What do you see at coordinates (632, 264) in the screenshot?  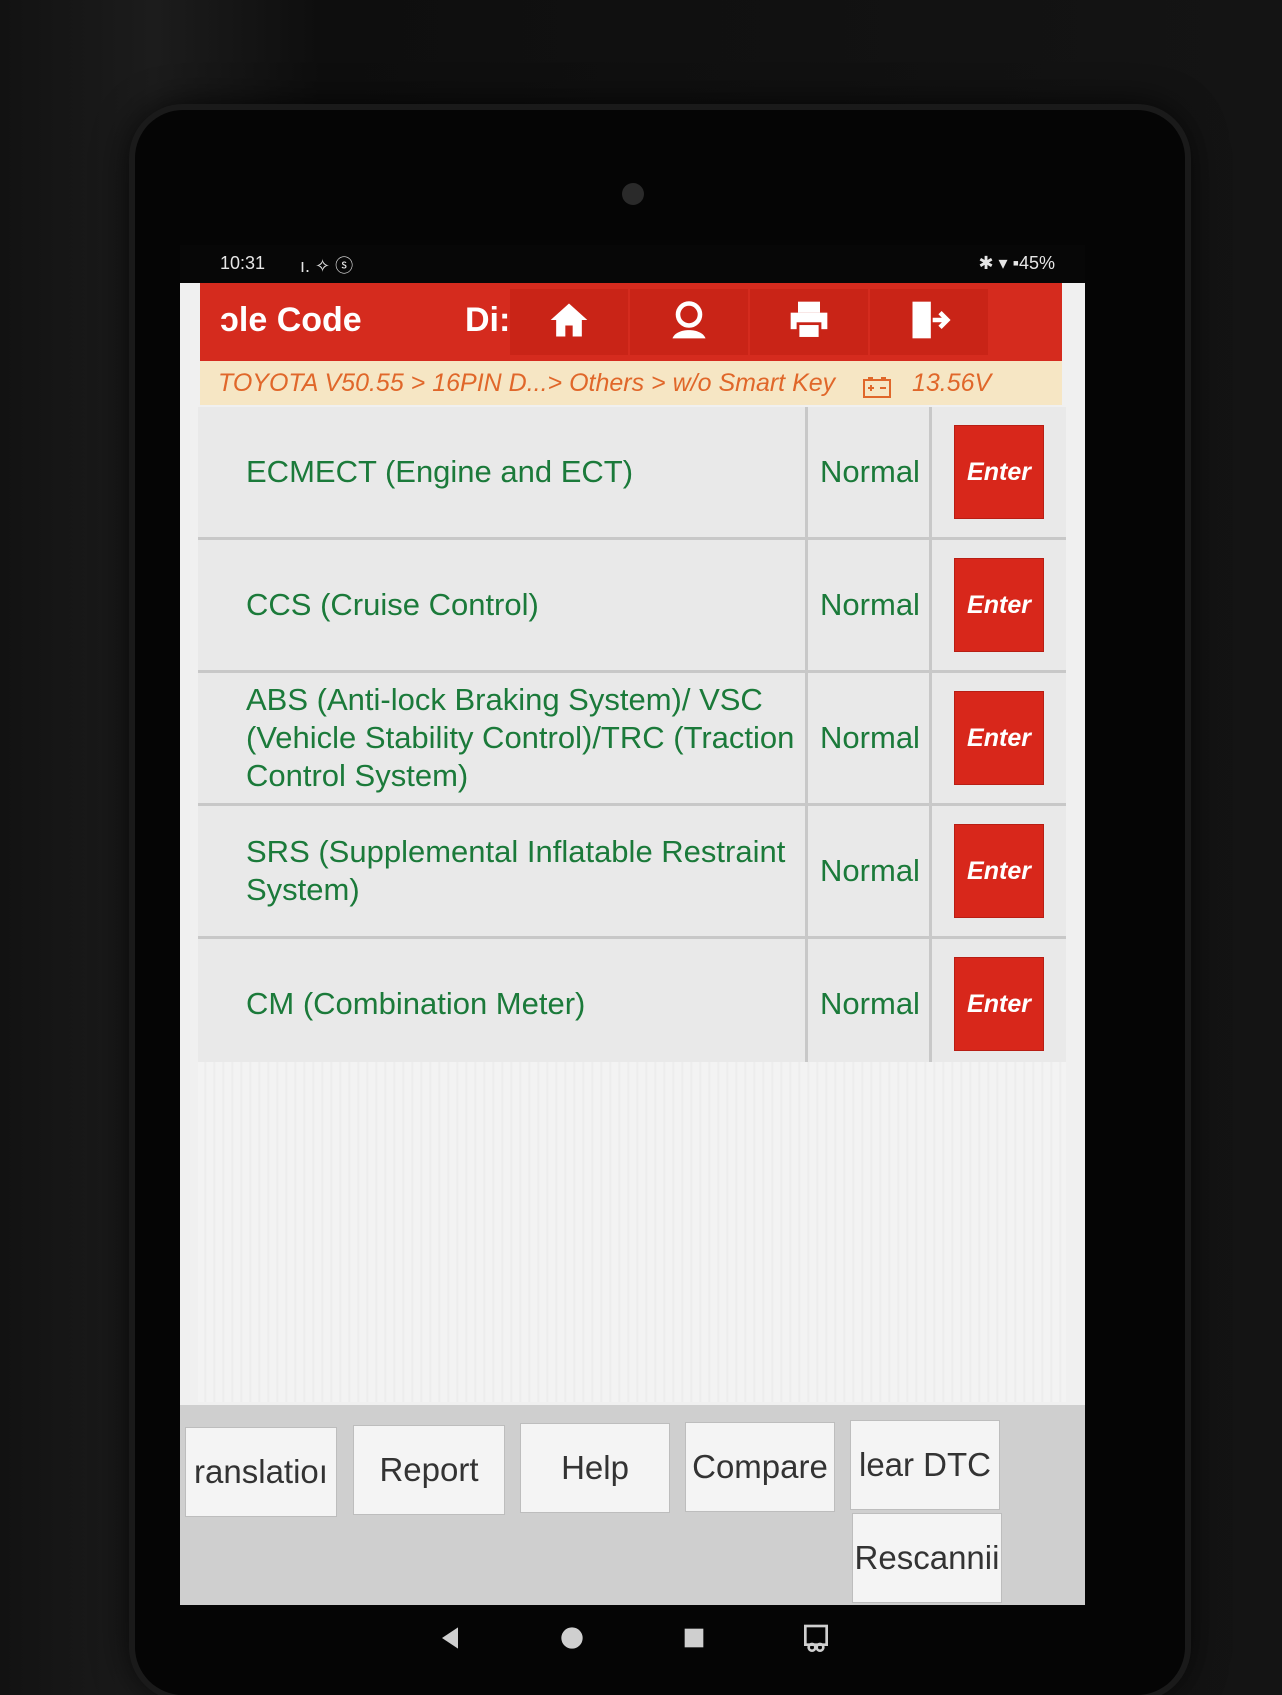 I see `status-bar: 10:31 ı. ✧ ⓢ ✱ ▾ ▪45%` at bounding box center [632, 264].